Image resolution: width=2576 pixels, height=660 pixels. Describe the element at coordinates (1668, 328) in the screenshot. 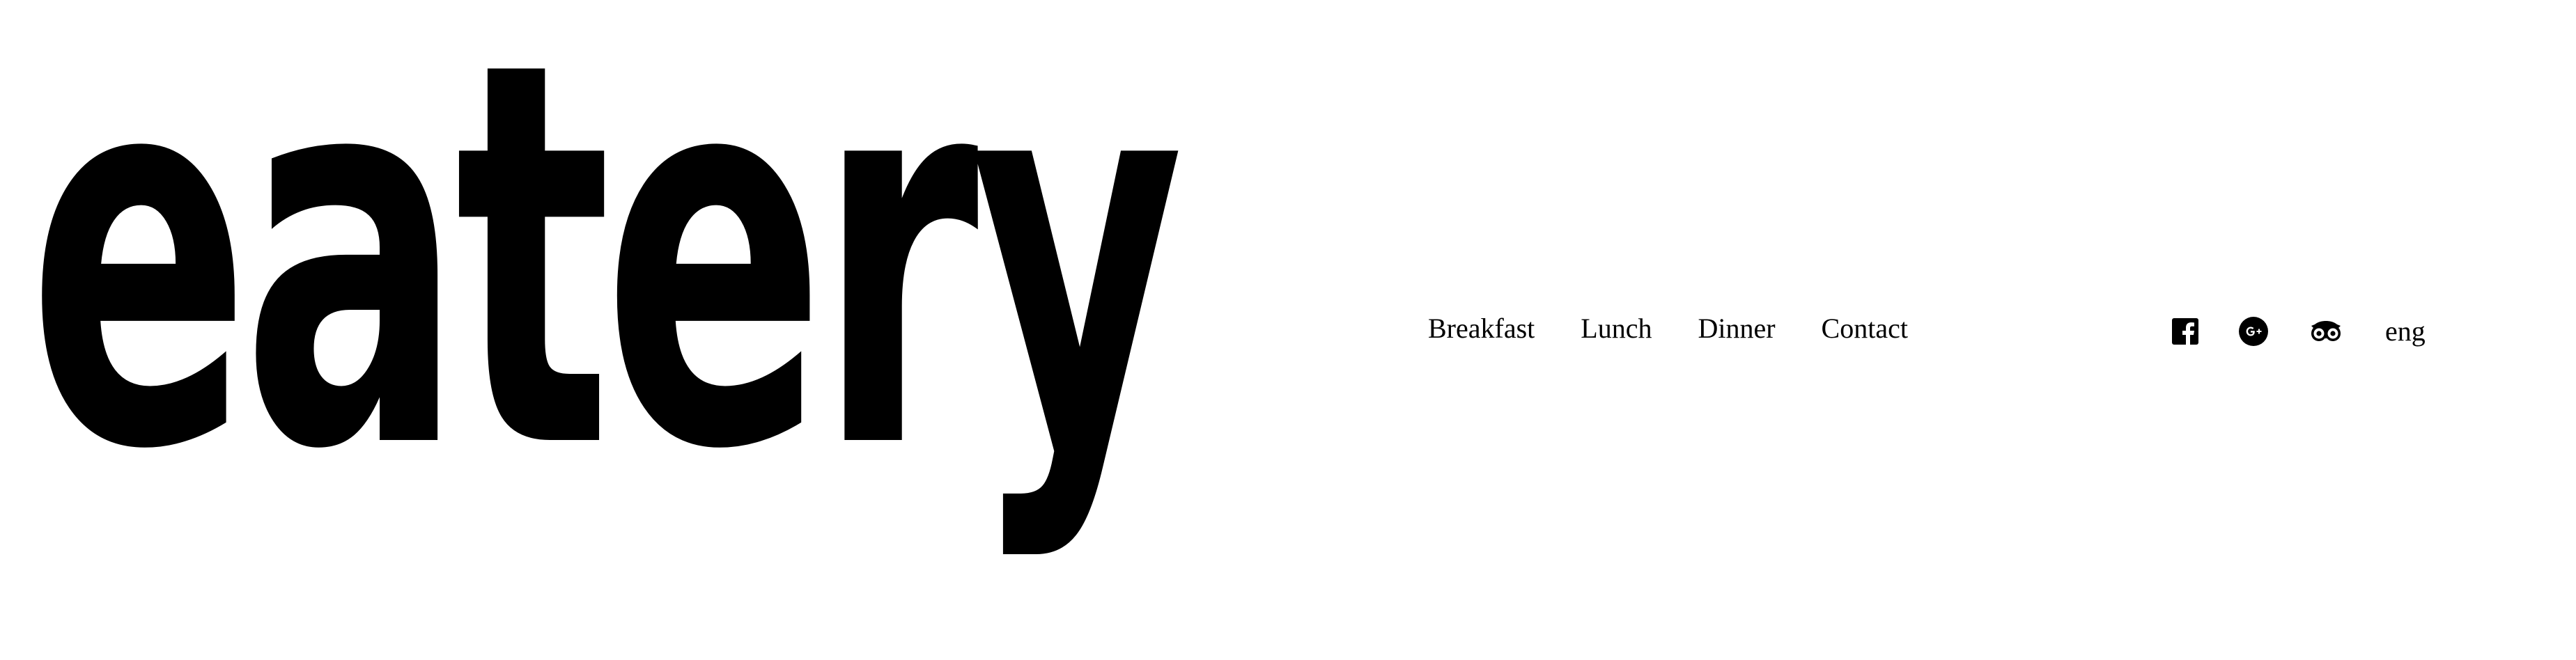

I see `main-nav: Breakfast Lunch Dinner Contact` at that location.